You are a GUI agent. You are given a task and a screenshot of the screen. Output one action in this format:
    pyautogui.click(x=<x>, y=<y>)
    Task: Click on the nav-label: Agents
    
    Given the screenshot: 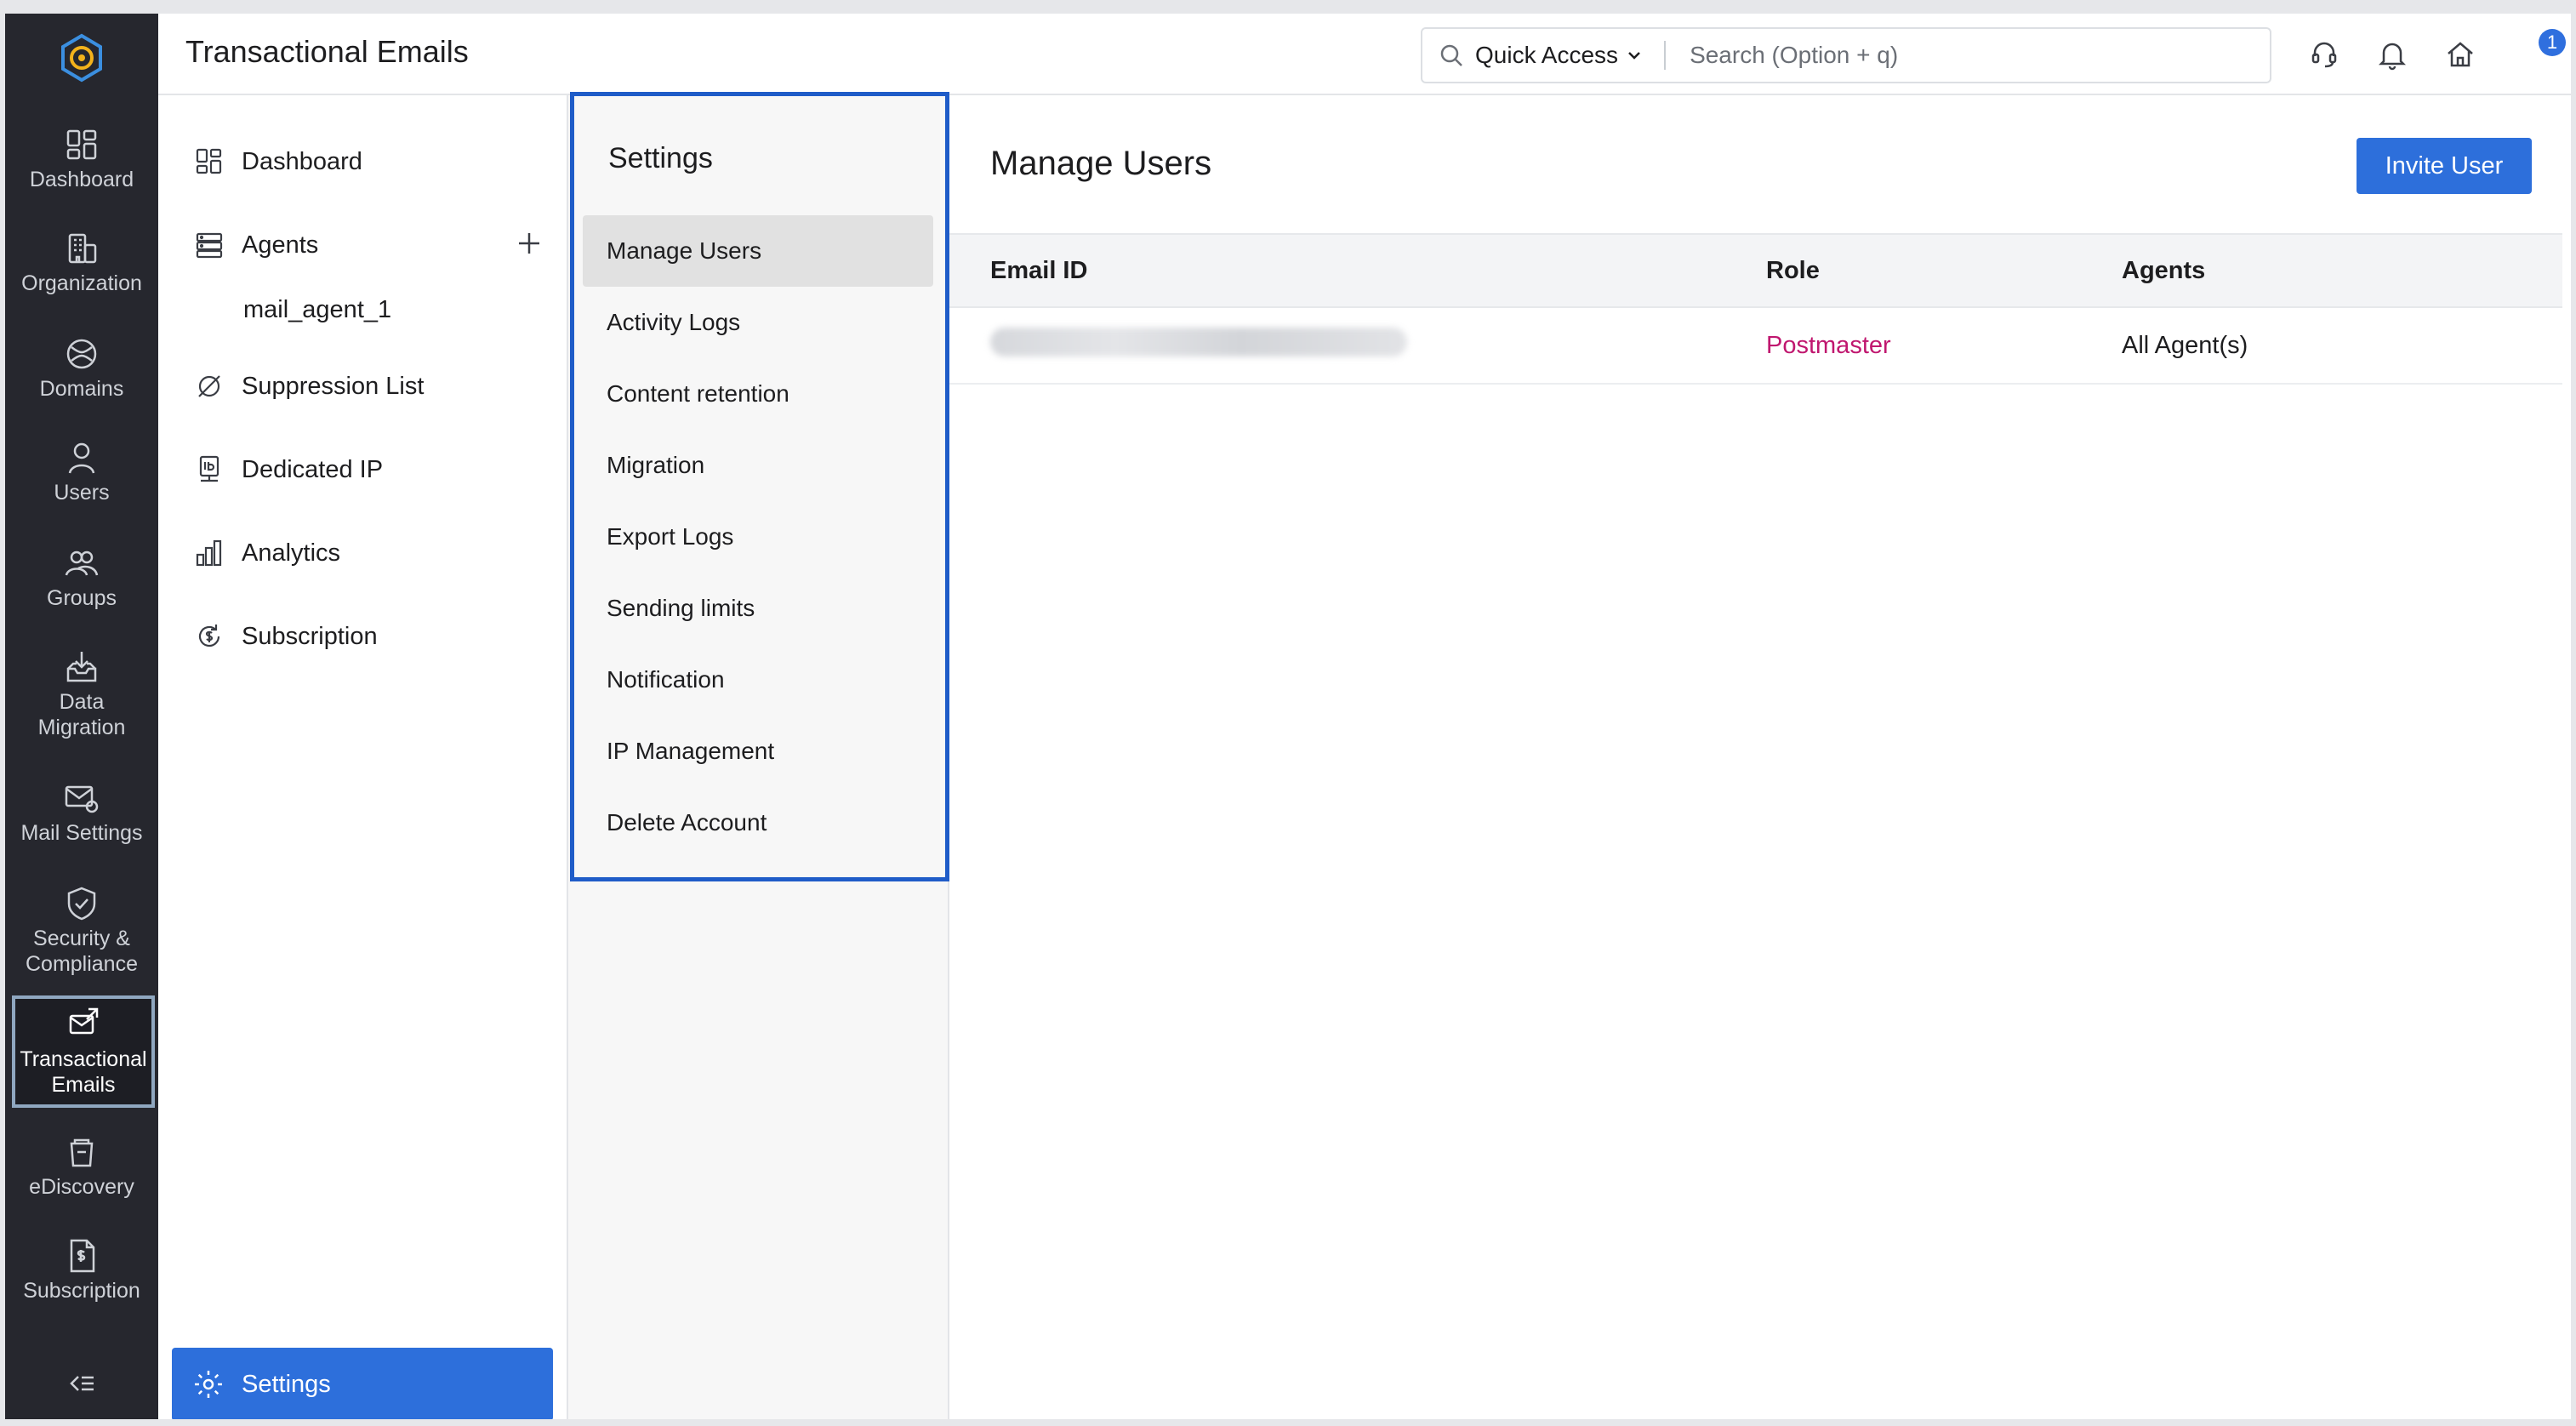 What is the action you would take?
    pyautogui.click(x=280, y=245)
    